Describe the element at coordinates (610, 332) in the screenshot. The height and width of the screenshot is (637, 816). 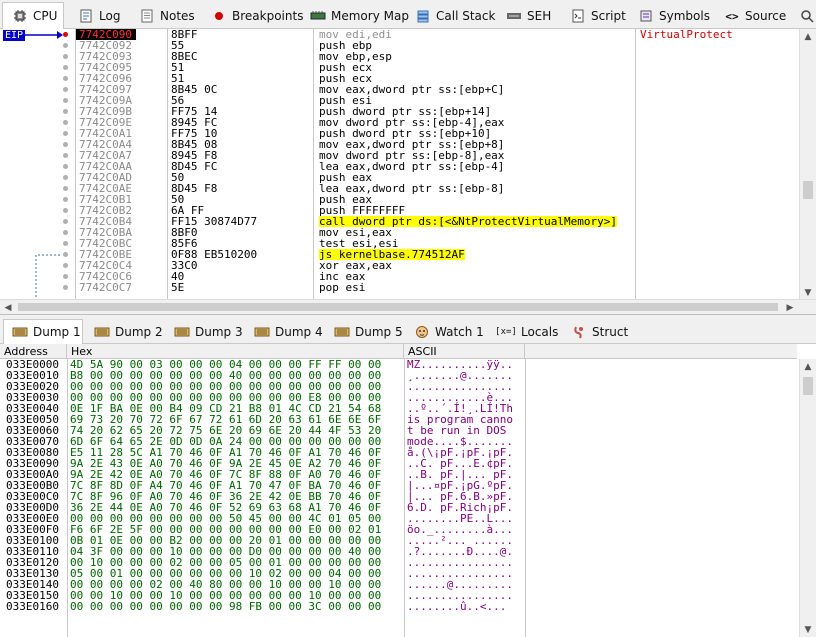
I see `tab-label: Struct` at that location.